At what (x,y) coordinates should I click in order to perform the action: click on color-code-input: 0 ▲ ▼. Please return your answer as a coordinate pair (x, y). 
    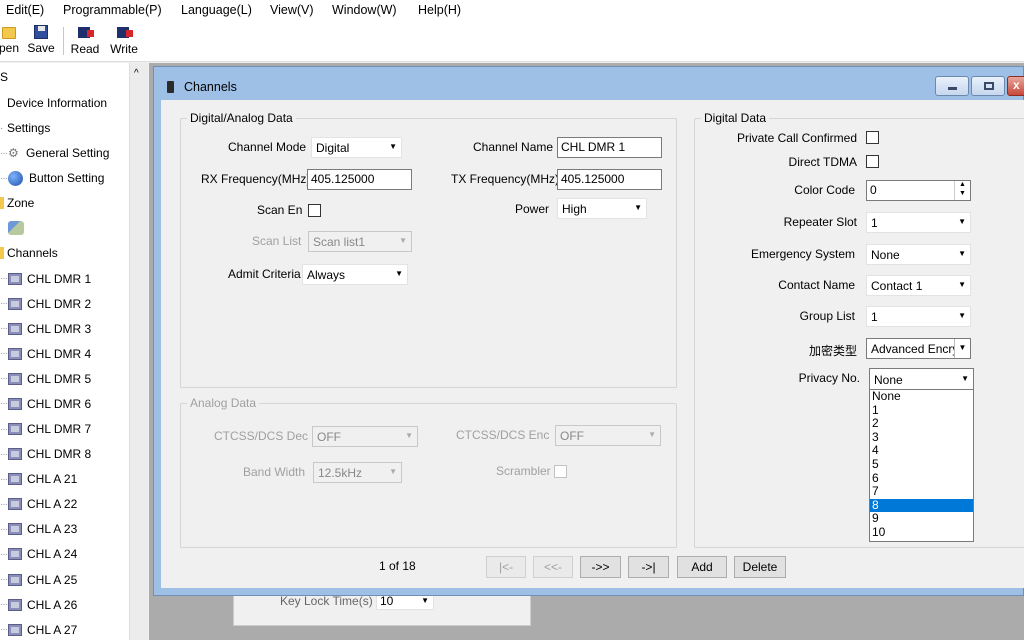
    Looking at the image, I should click on (918, 190).